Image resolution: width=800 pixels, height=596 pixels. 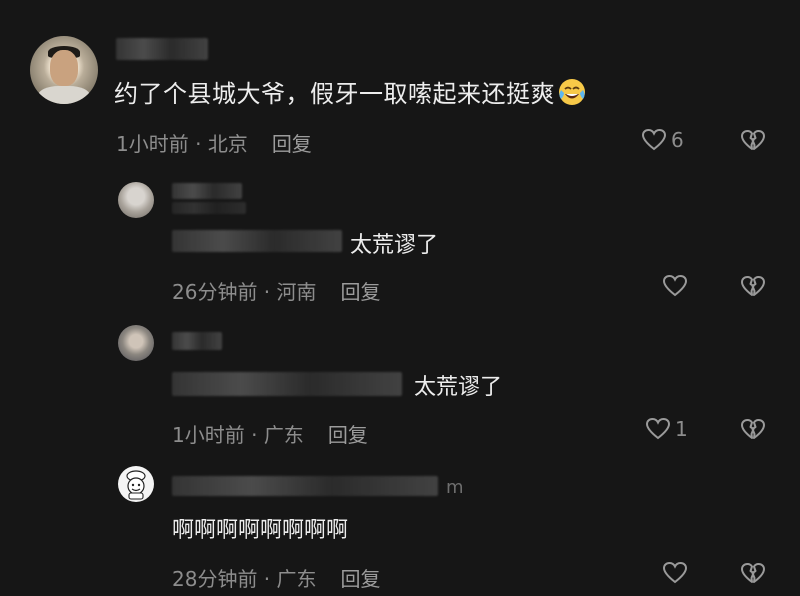 What do you see at coordinates (215, 292) in the screenshot?
I see `timestamp: 26分钟前` at bounding box center [215, 292].